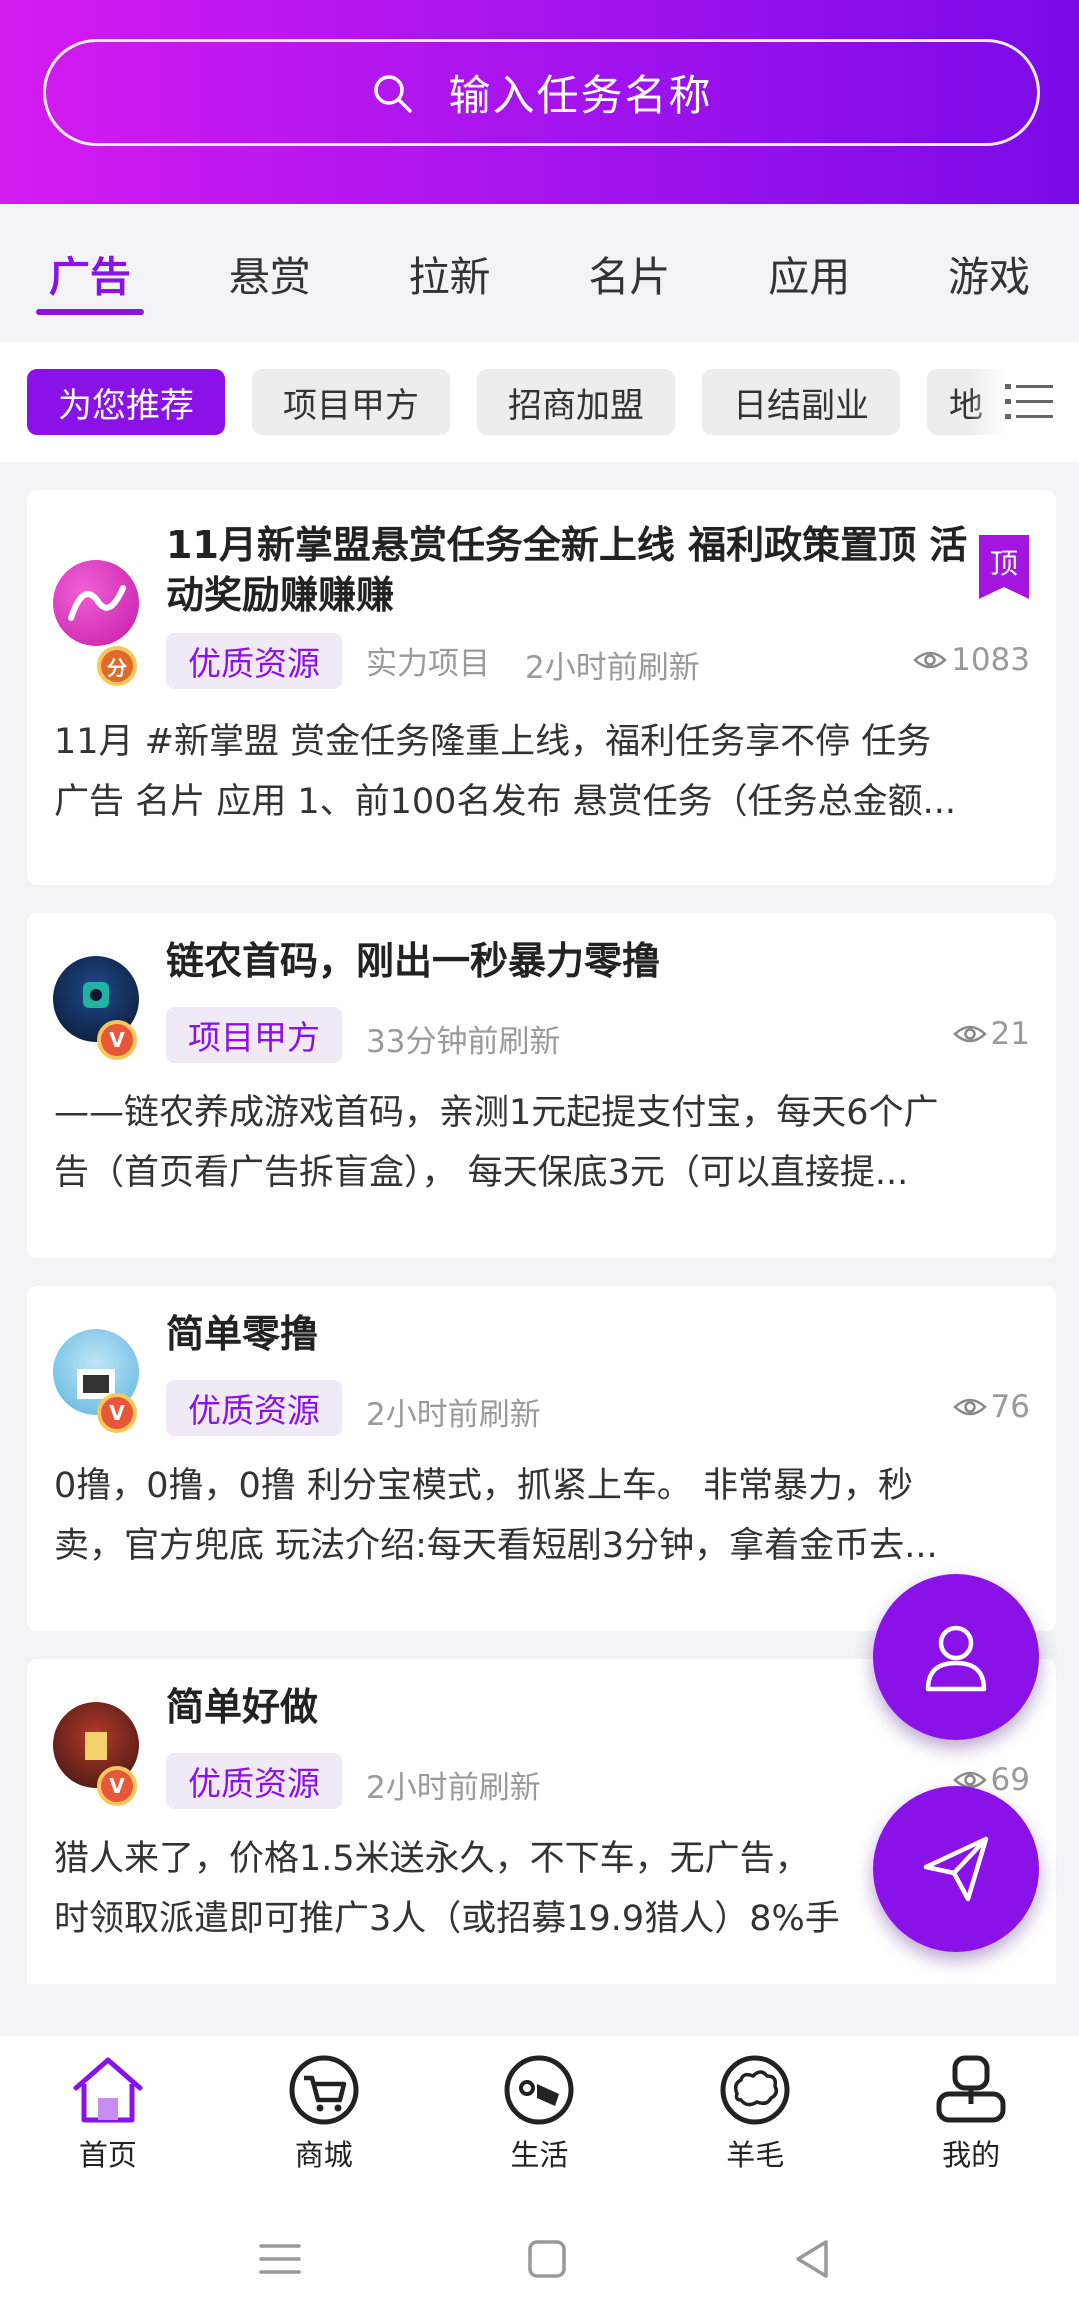 The height and width of the screenshot is (2320, 1079). I want to click on card-title: 简单零撸, so click(242, 1334).